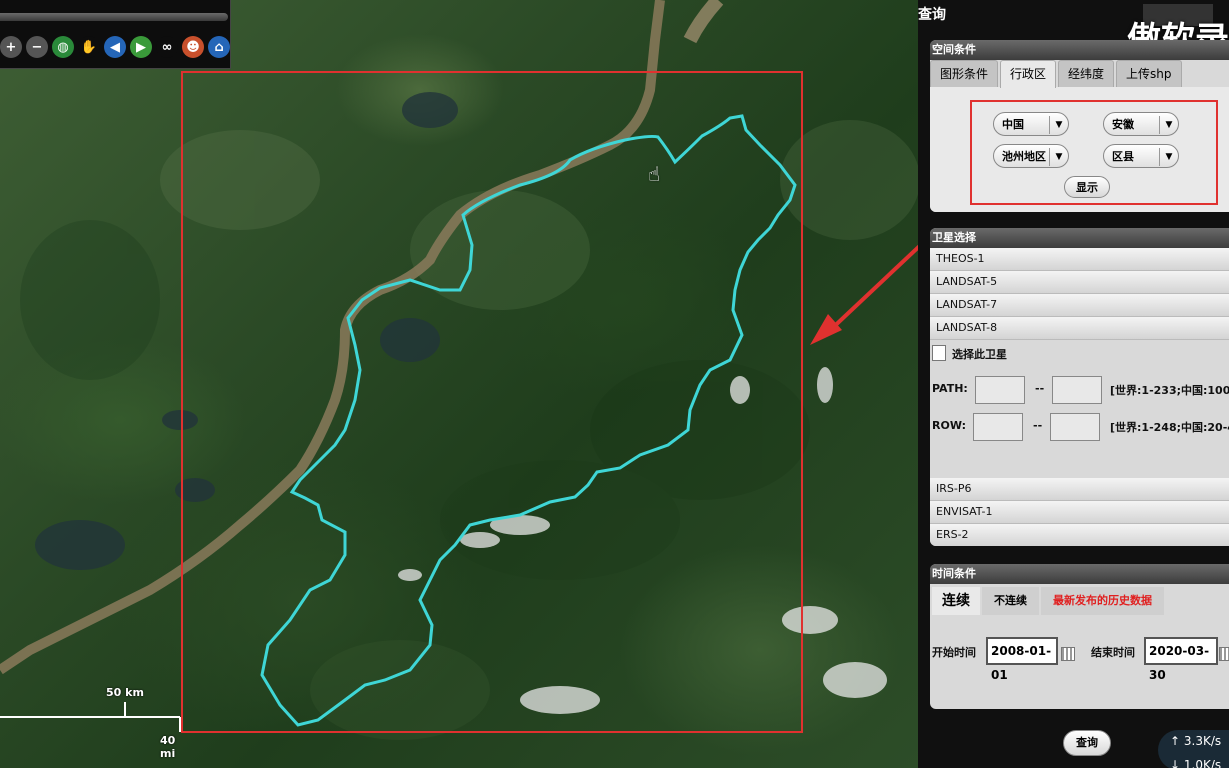 The width and height of the screenshot is (1229, 768). I want to click on sat-irs-p6: IRS-P6, so click(1079, 489).